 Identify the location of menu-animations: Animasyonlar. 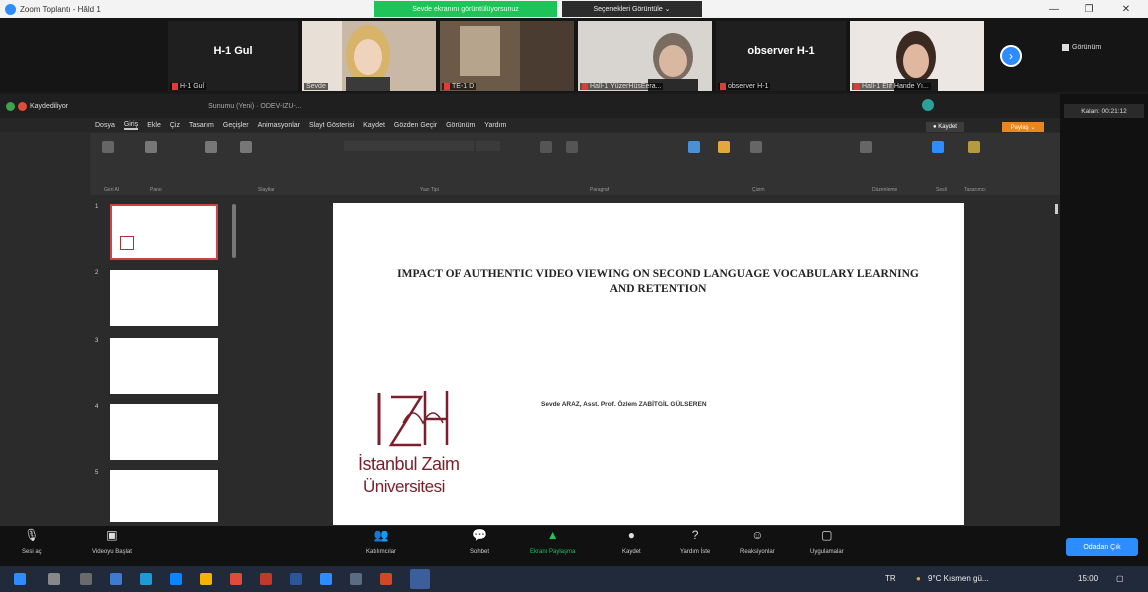
(279, 125).